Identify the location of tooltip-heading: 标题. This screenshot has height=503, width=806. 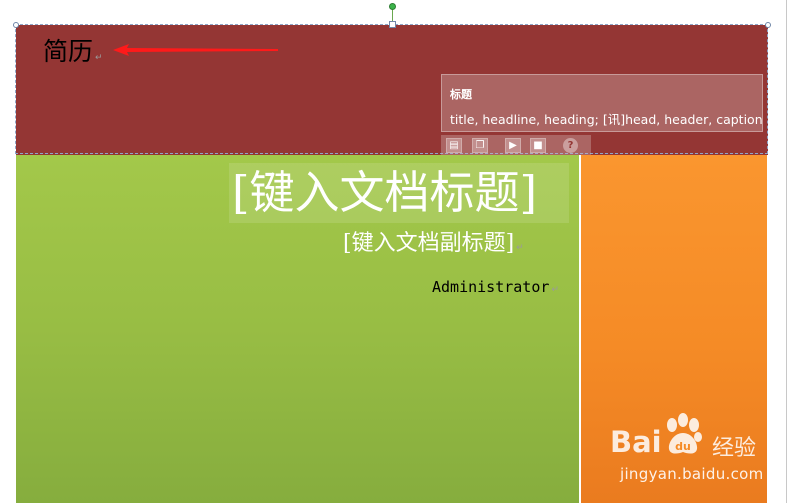
(461, 94).